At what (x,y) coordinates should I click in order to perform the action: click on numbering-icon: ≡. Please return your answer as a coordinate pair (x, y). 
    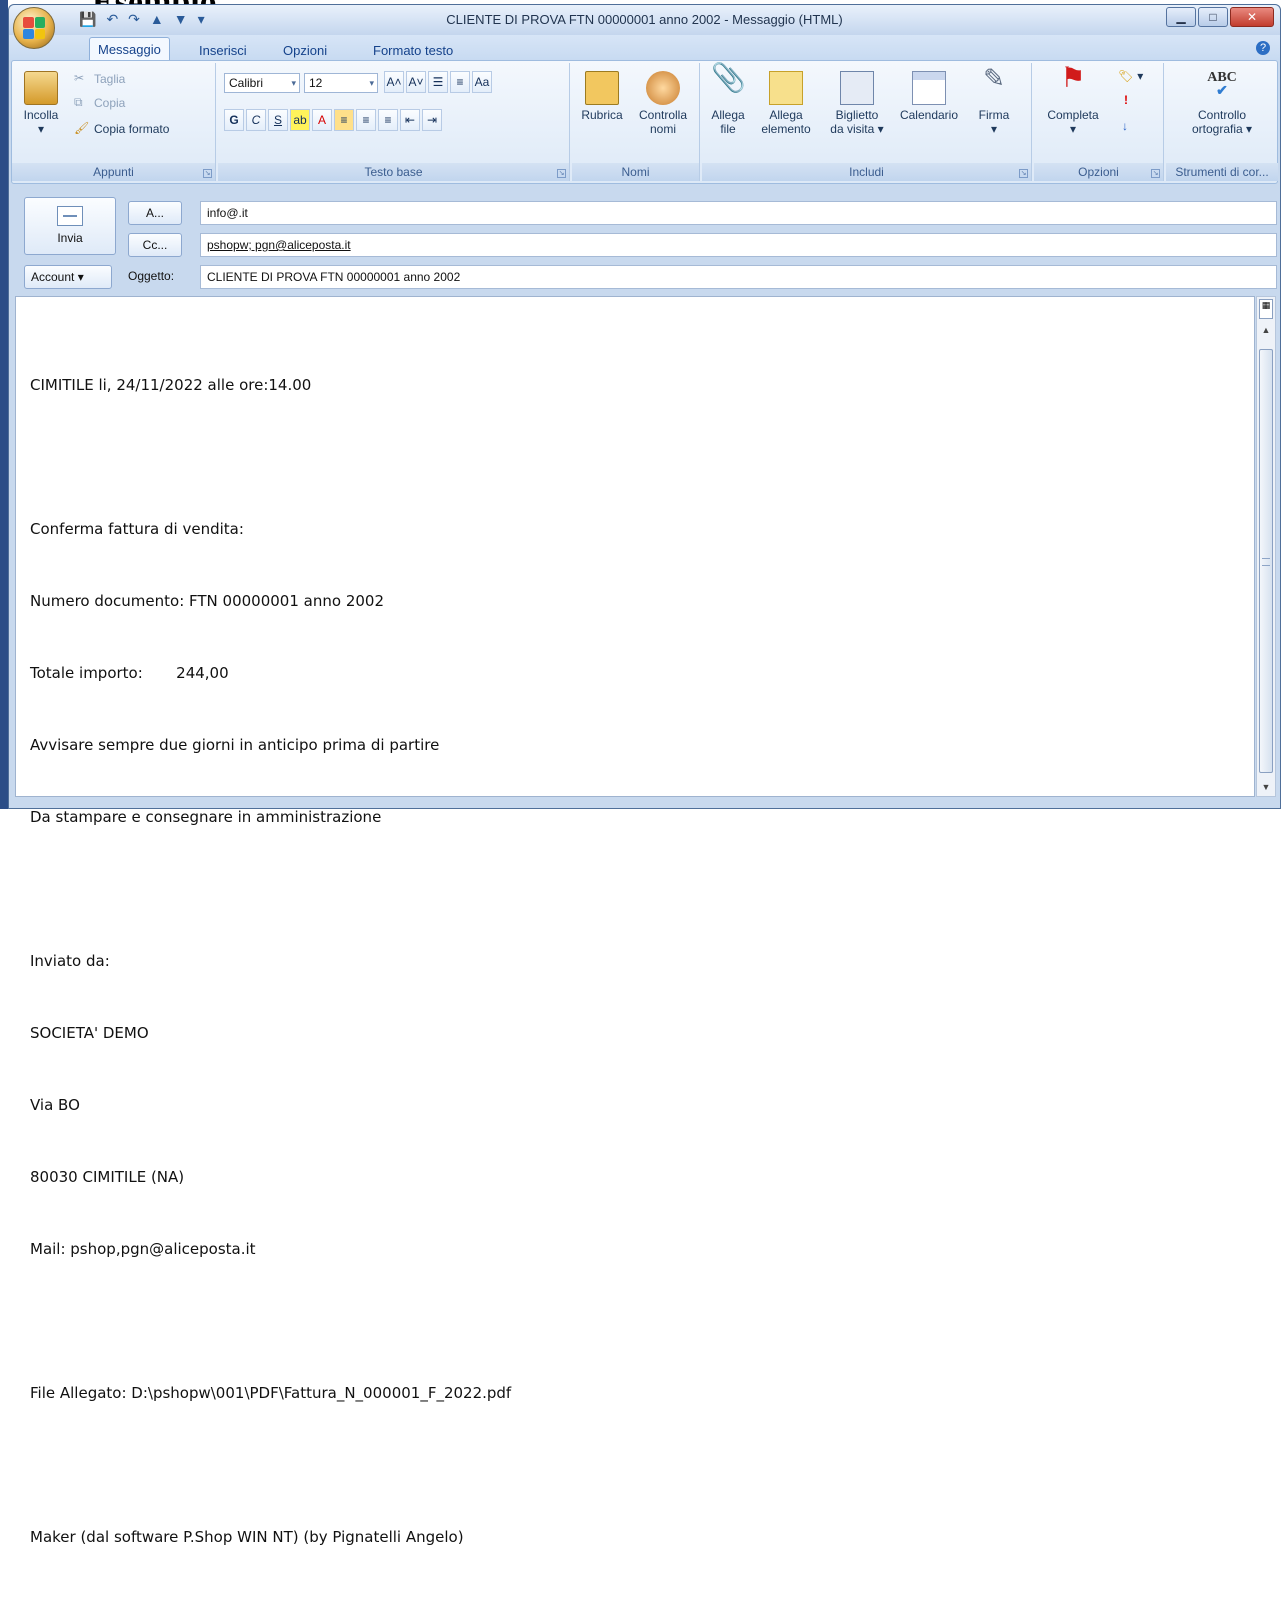
    Looking at the image, I should click on (460, 82).